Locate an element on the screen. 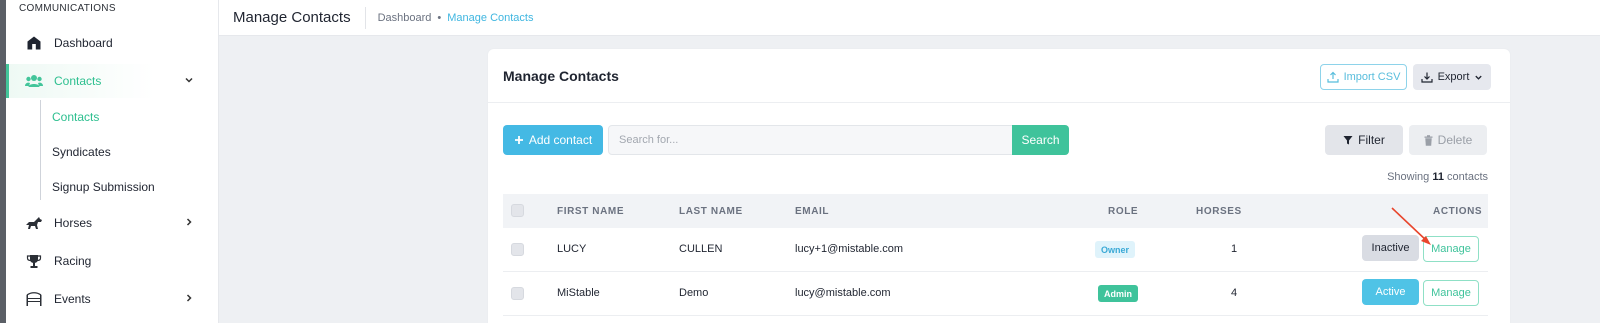 The width and height of the screenshot is (1600, 323). gate-icon is located at coordinates (34, 299).